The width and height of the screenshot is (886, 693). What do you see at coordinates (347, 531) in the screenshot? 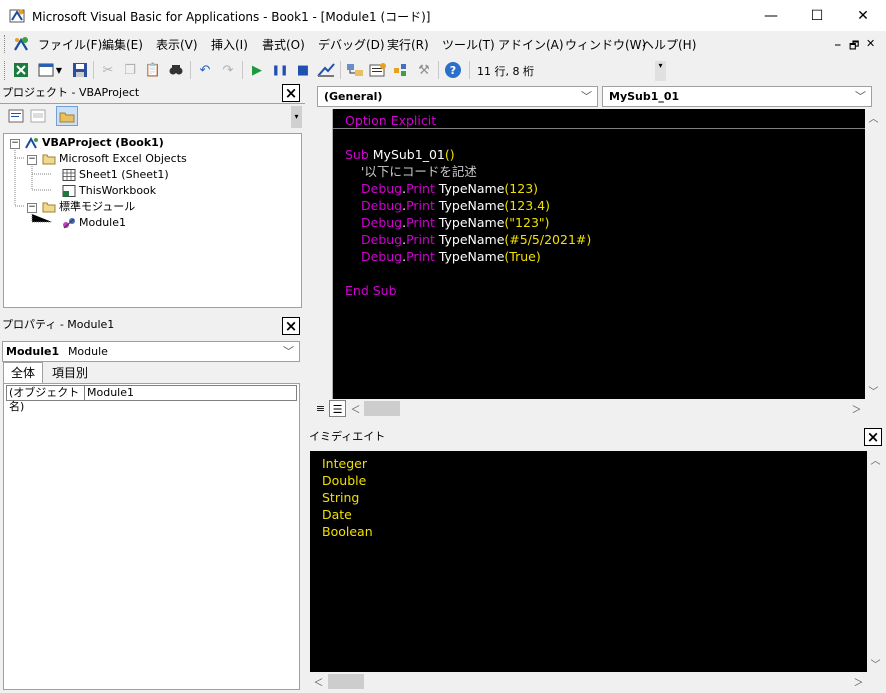
I see `output-line: Boolean` at bounding box center [347, 531].